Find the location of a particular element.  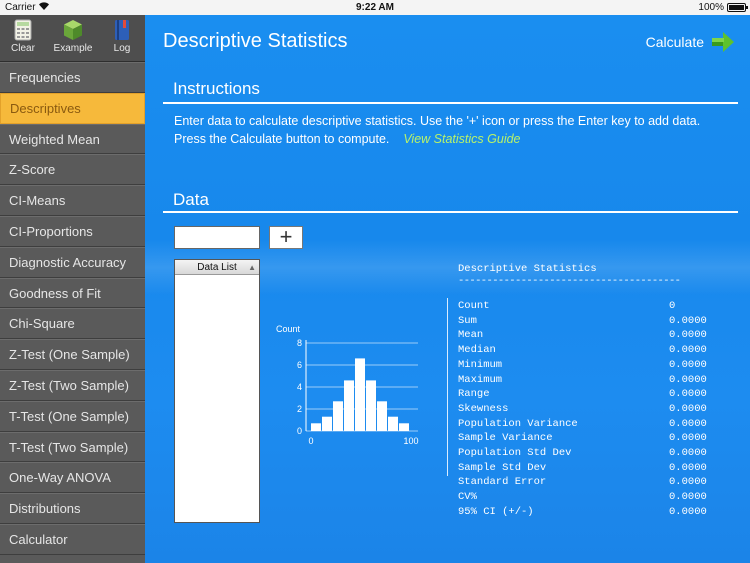

sidebar-item-diagnostic-accuracy: Diagnostic Accuracy is located at coordinates (72, 262).